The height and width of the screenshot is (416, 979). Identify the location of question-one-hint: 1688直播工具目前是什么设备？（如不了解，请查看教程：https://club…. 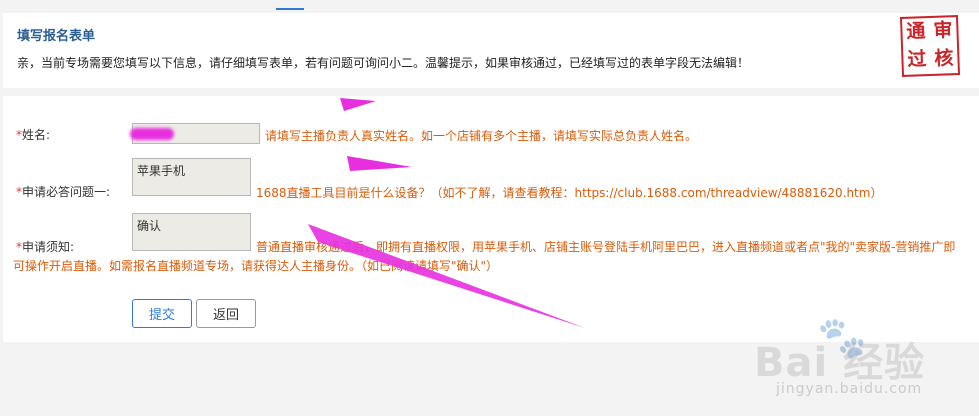
(569, 193).